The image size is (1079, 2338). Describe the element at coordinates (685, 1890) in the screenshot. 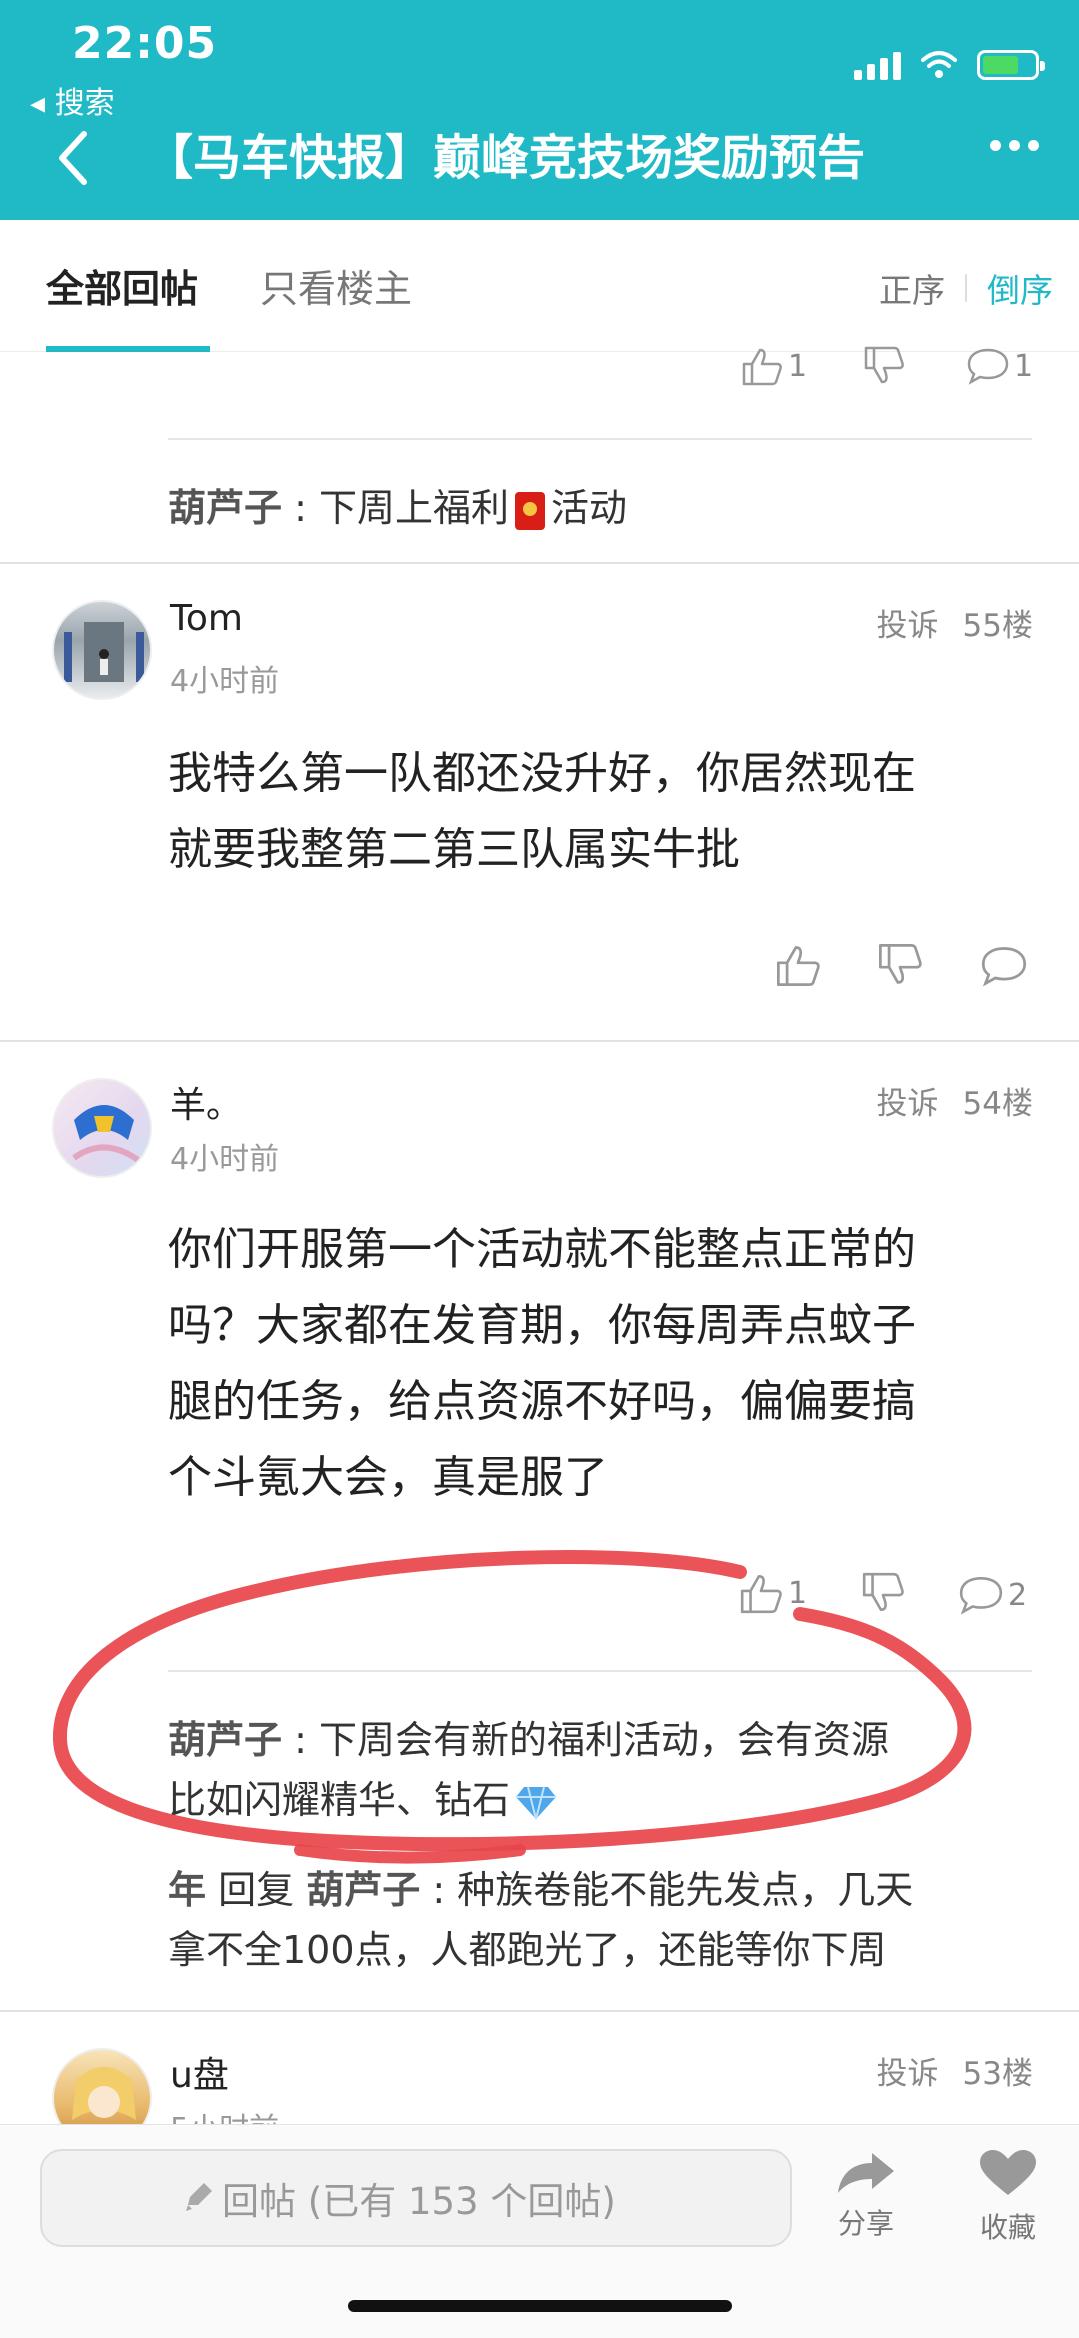

I see `reply-text: 种族卷能不能先发点，几天` at that location.